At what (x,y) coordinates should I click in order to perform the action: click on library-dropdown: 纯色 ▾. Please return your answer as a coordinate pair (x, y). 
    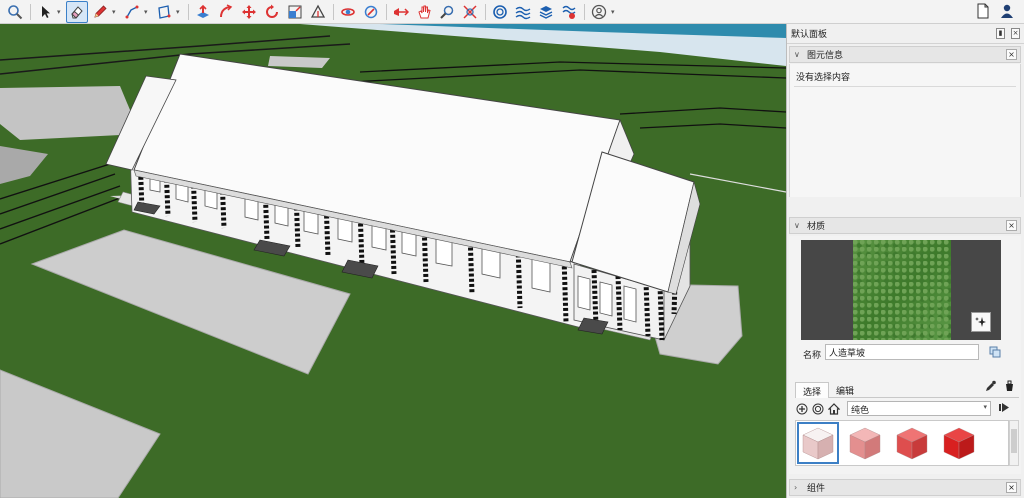
    Looking at the image, I should click on (919, 408).